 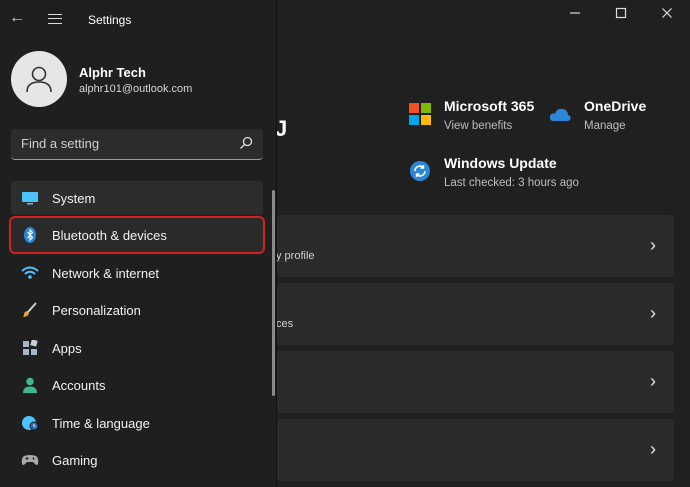 I want to click on card-subtitle: y profile, so click(x=295, y=256).